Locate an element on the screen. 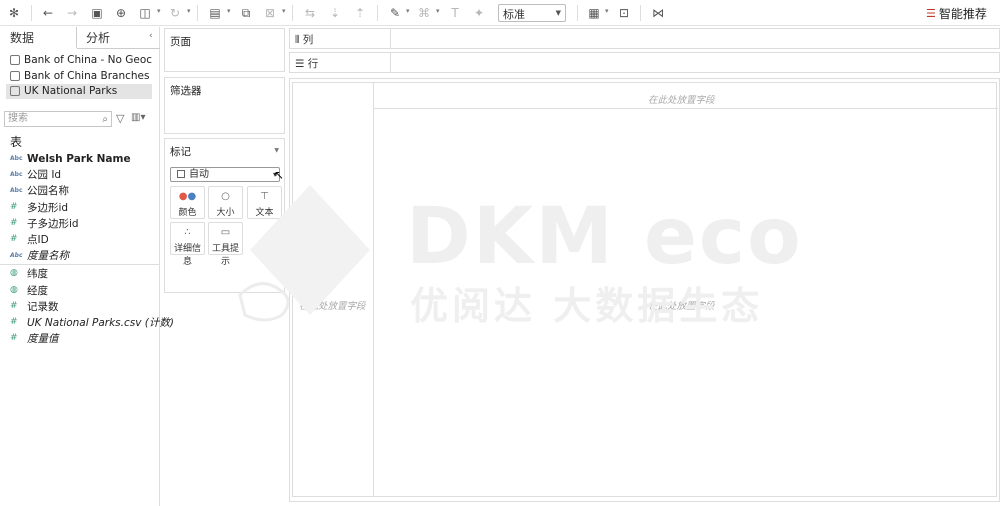 This screenshot has width=1000, height=506. size-button: ○ 大小 is located at coordinates (225, 202).